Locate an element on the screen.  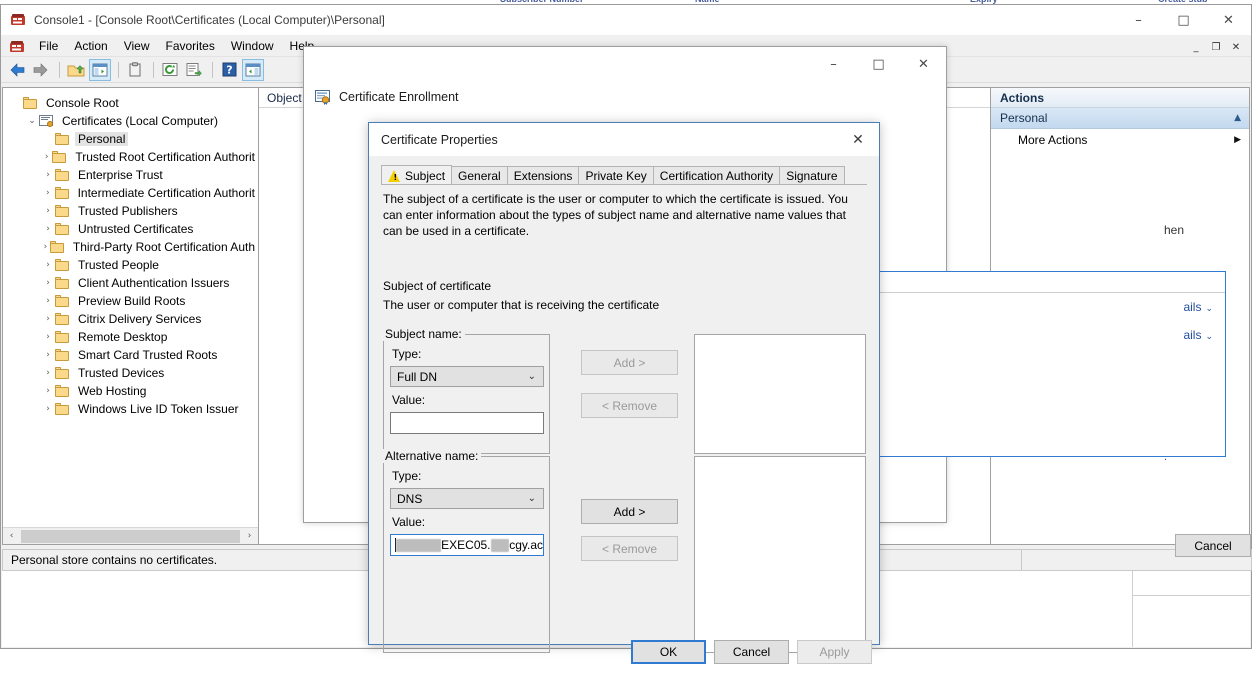
show-action-pane-icon is located at coordinates (253, 69).